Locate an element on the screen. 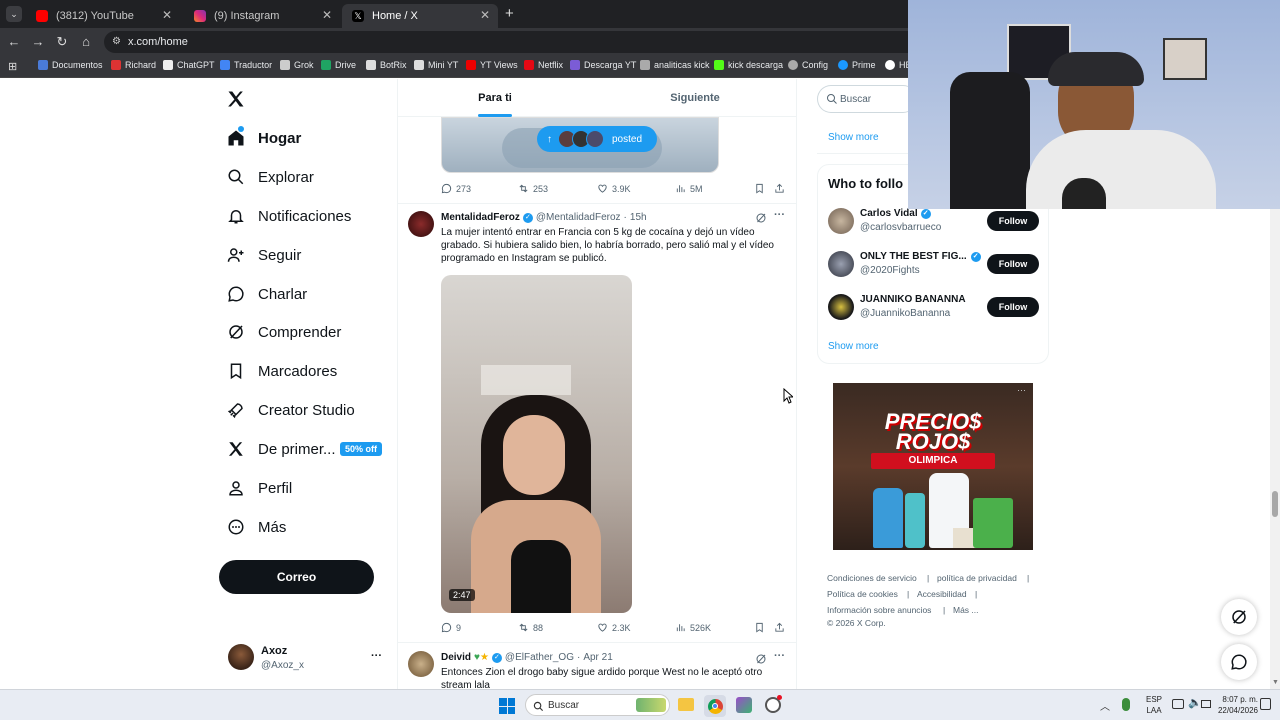 The width and height of the screenshot is (1280, 720). clock: 8:07 p. m. 22/04/2026 is located at coordinates (1232, 705).